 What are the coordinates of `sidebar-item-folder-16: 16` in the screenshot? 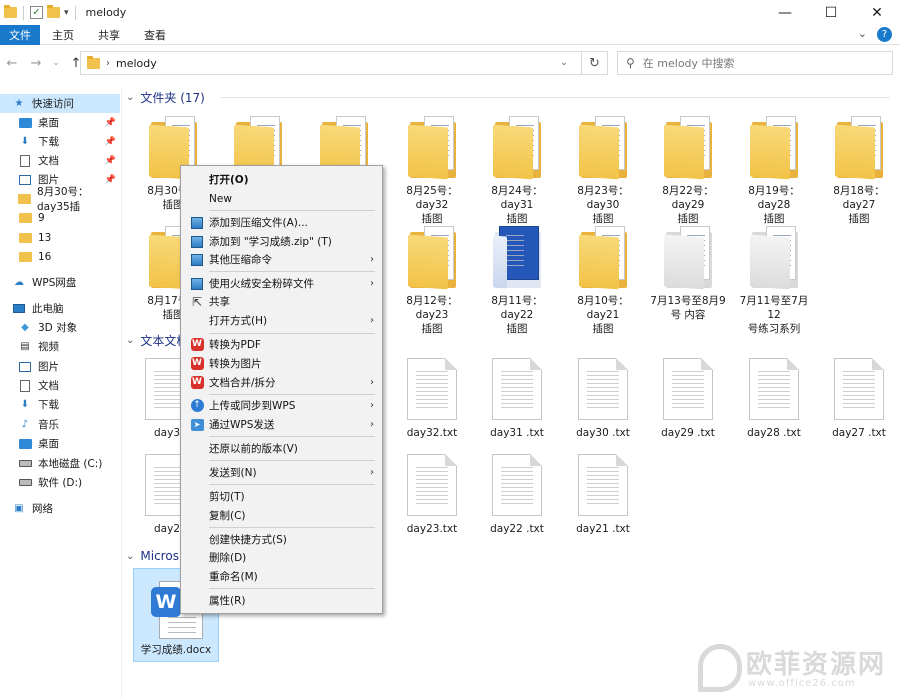 It's located at (60, 256).